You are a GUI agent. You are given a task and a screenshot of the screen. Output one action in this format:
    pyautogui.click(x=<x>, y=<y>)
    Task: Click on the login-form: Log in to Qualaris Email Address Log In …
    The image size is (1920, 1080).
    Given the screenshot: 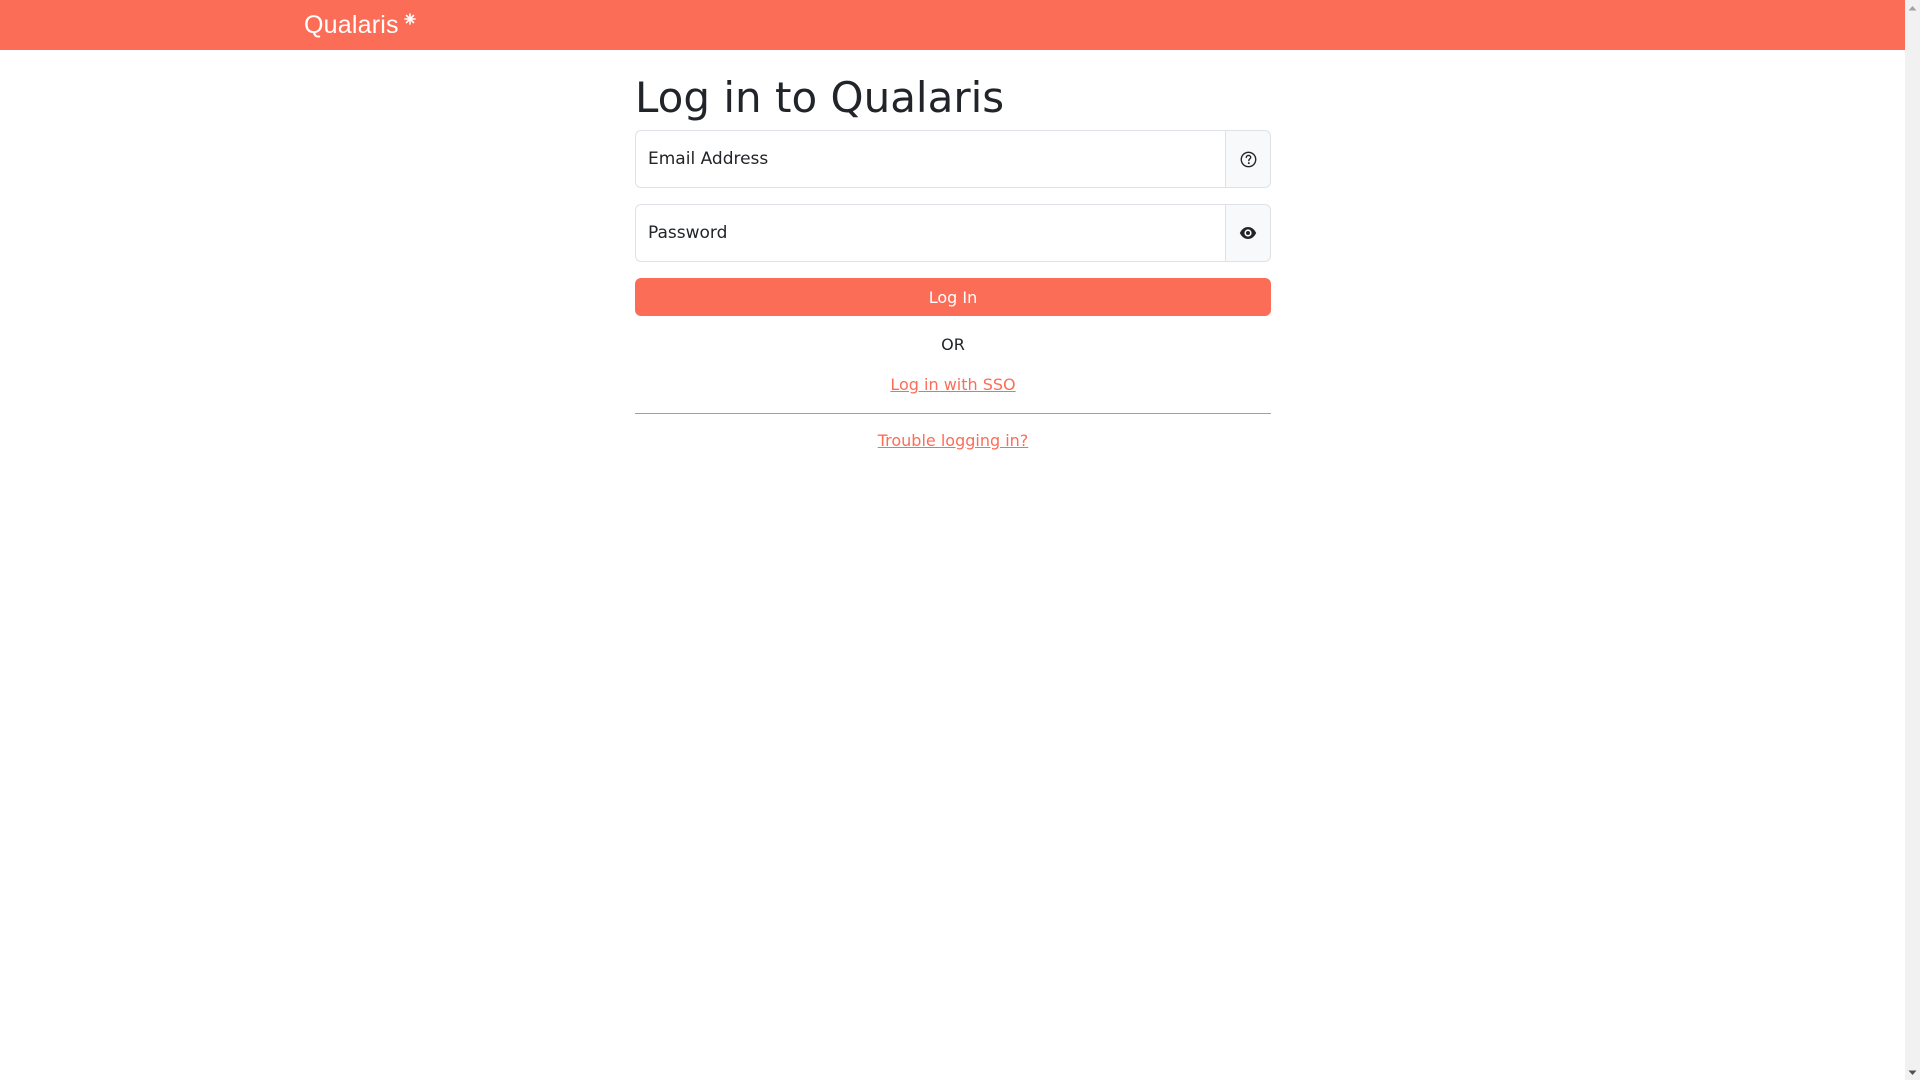 What is the action you would take?
    pyautogui.click(x=953, y=259)
    